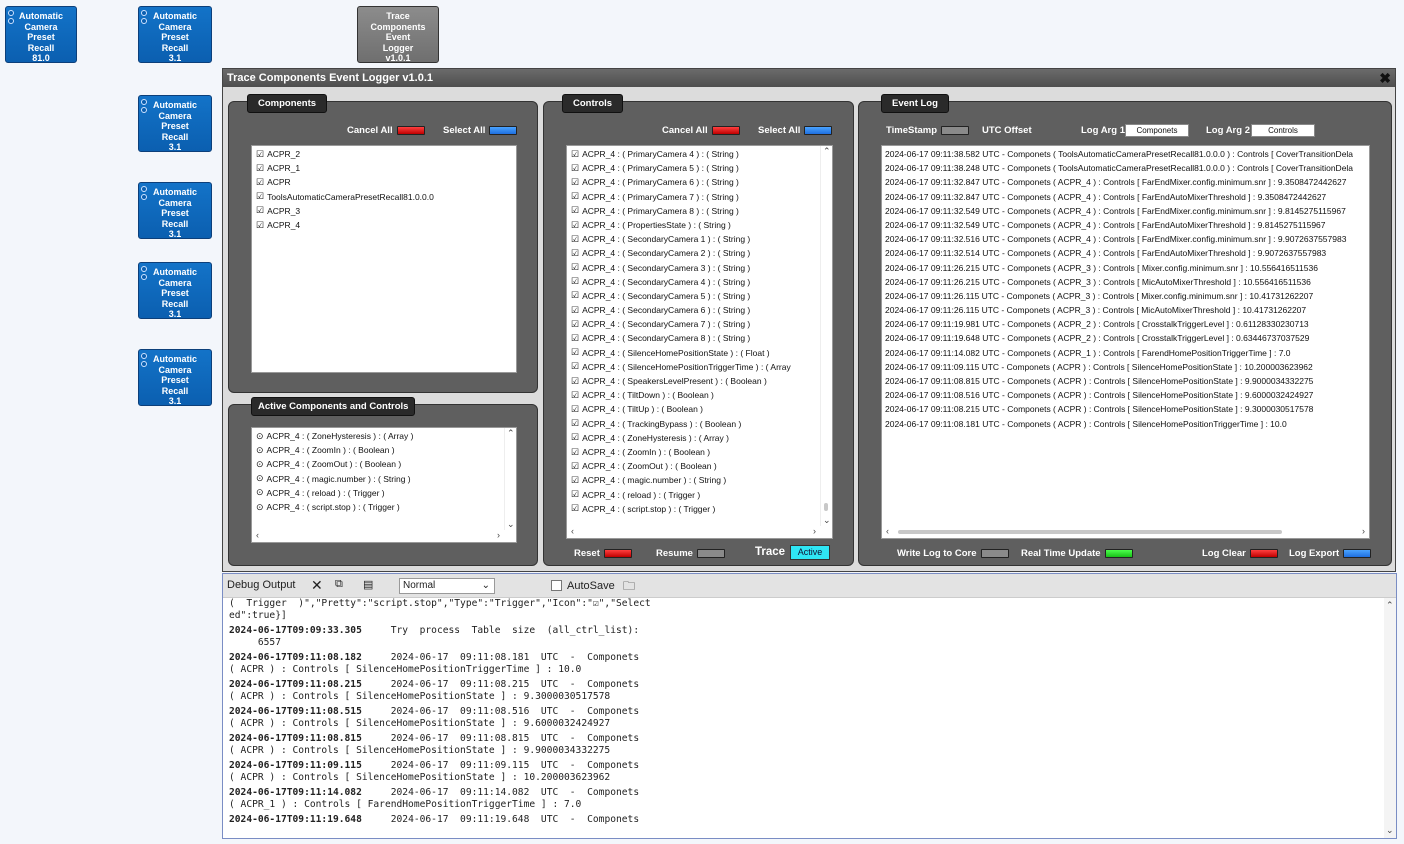 The height and width of the screenshot is (844, 1404). Describe the element at coordinates (690, 553) in the screenshot. I see `resume-button: Resume` at that location.